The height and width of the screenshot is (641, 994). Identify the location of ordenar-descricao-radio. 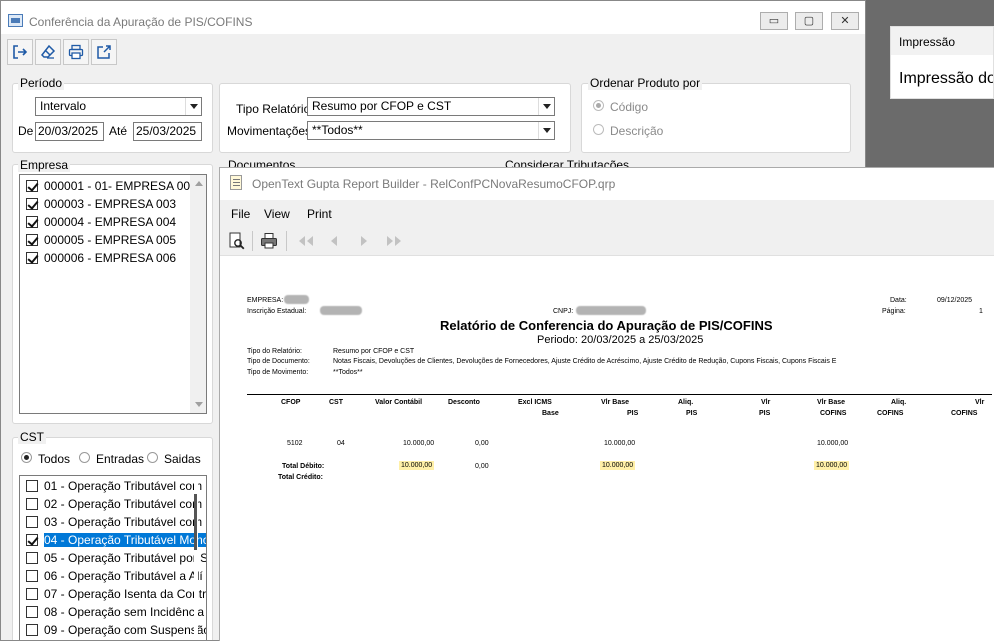
(598, 129).